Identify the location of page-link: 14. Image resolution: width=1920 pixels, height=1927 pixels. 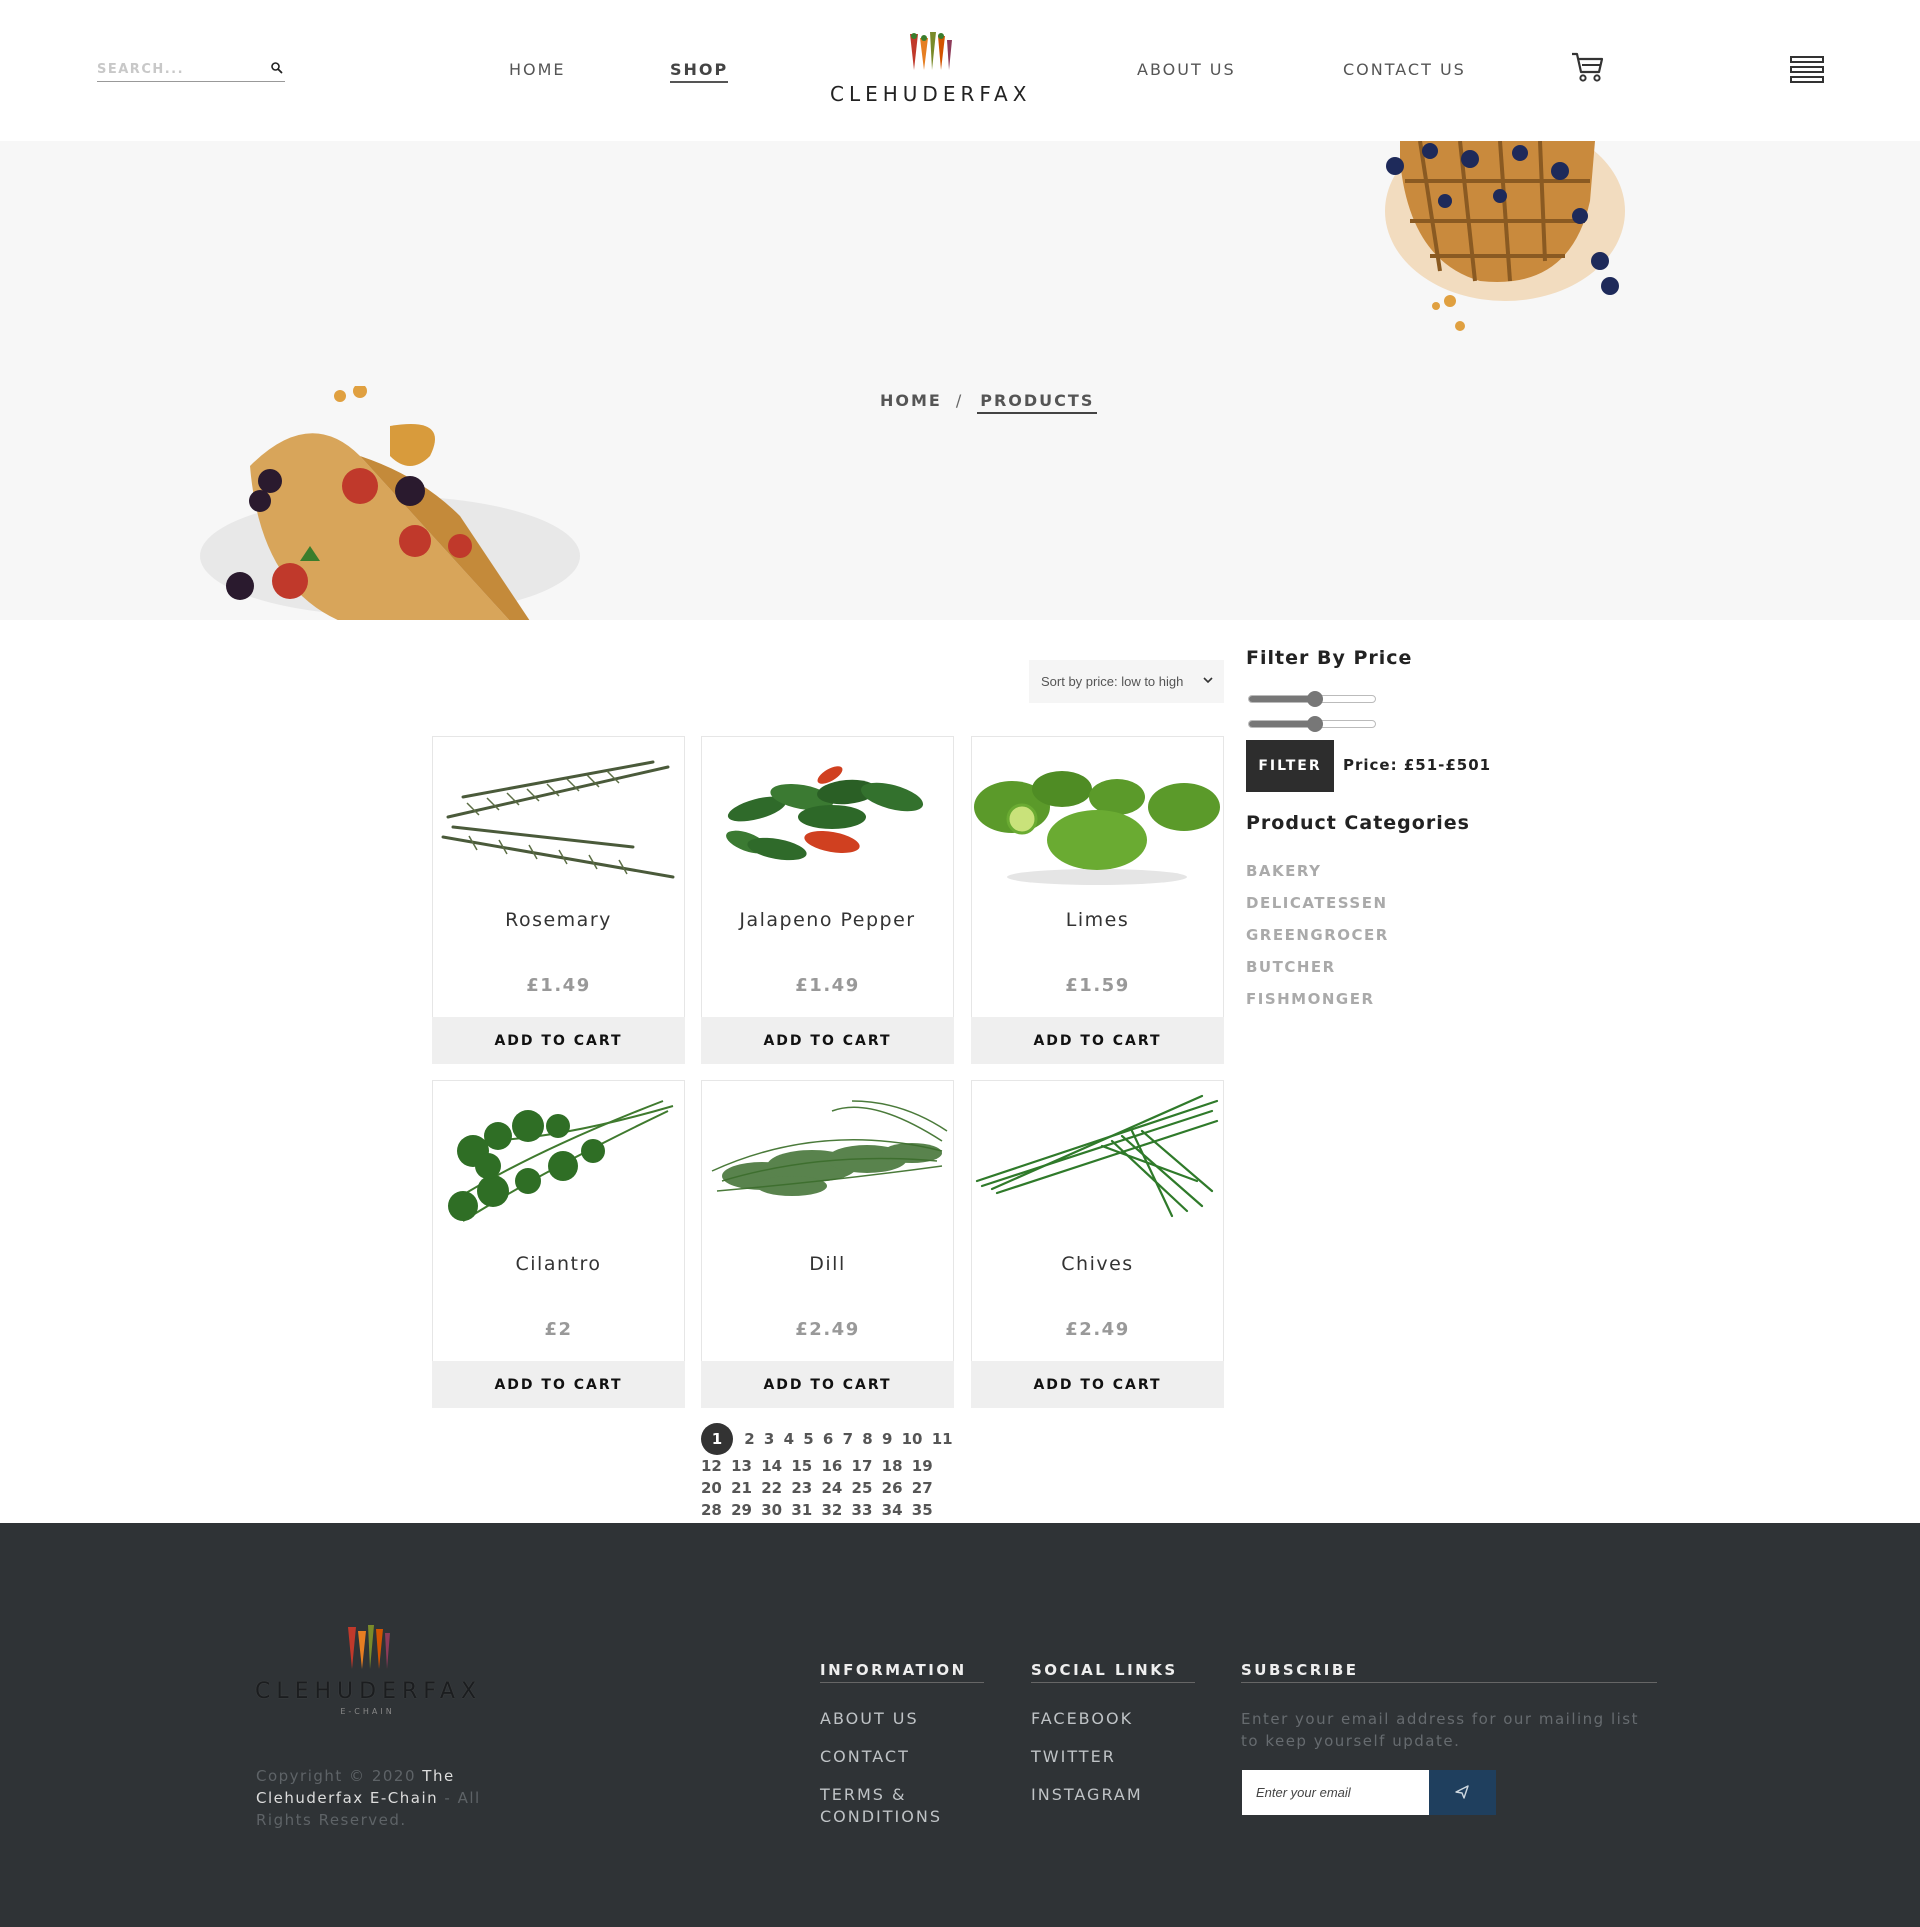
(771, 1466).